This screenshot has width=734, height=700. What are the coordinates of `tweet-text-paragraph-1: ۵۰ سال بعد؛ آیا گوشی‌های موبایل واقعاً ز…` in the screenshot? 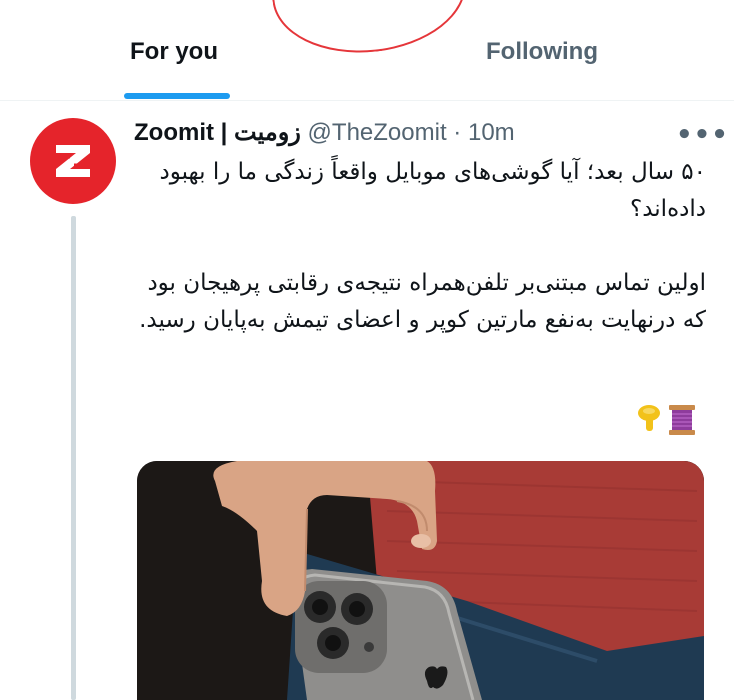 It's located at (432, 190).